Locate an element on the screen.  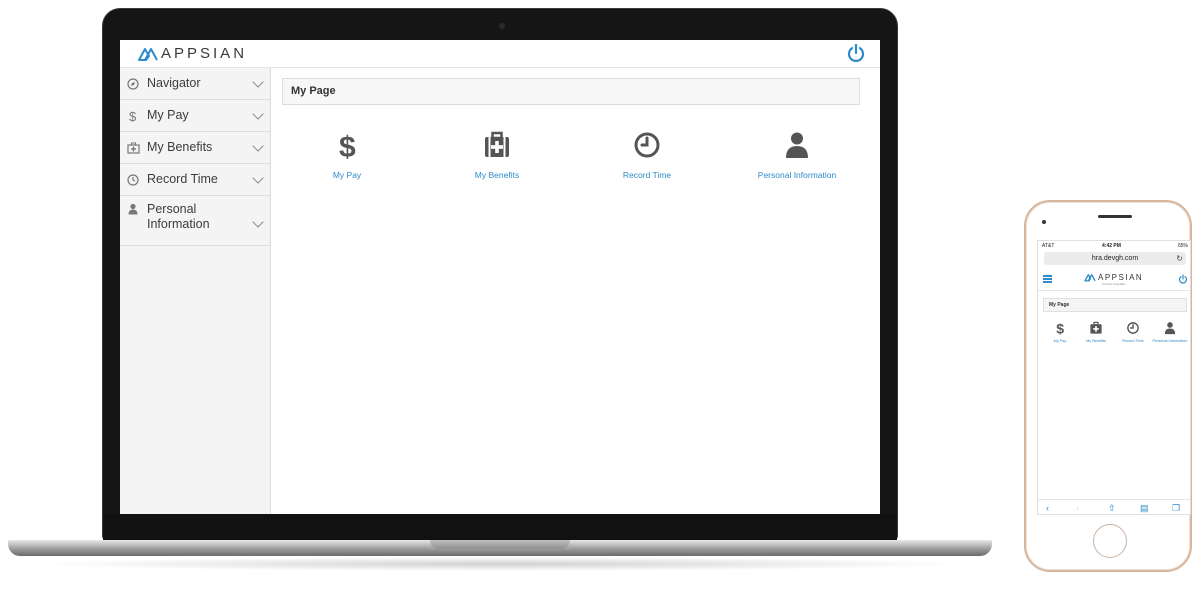
share-icon: ⇧ is located at coordinates (1112, 508).